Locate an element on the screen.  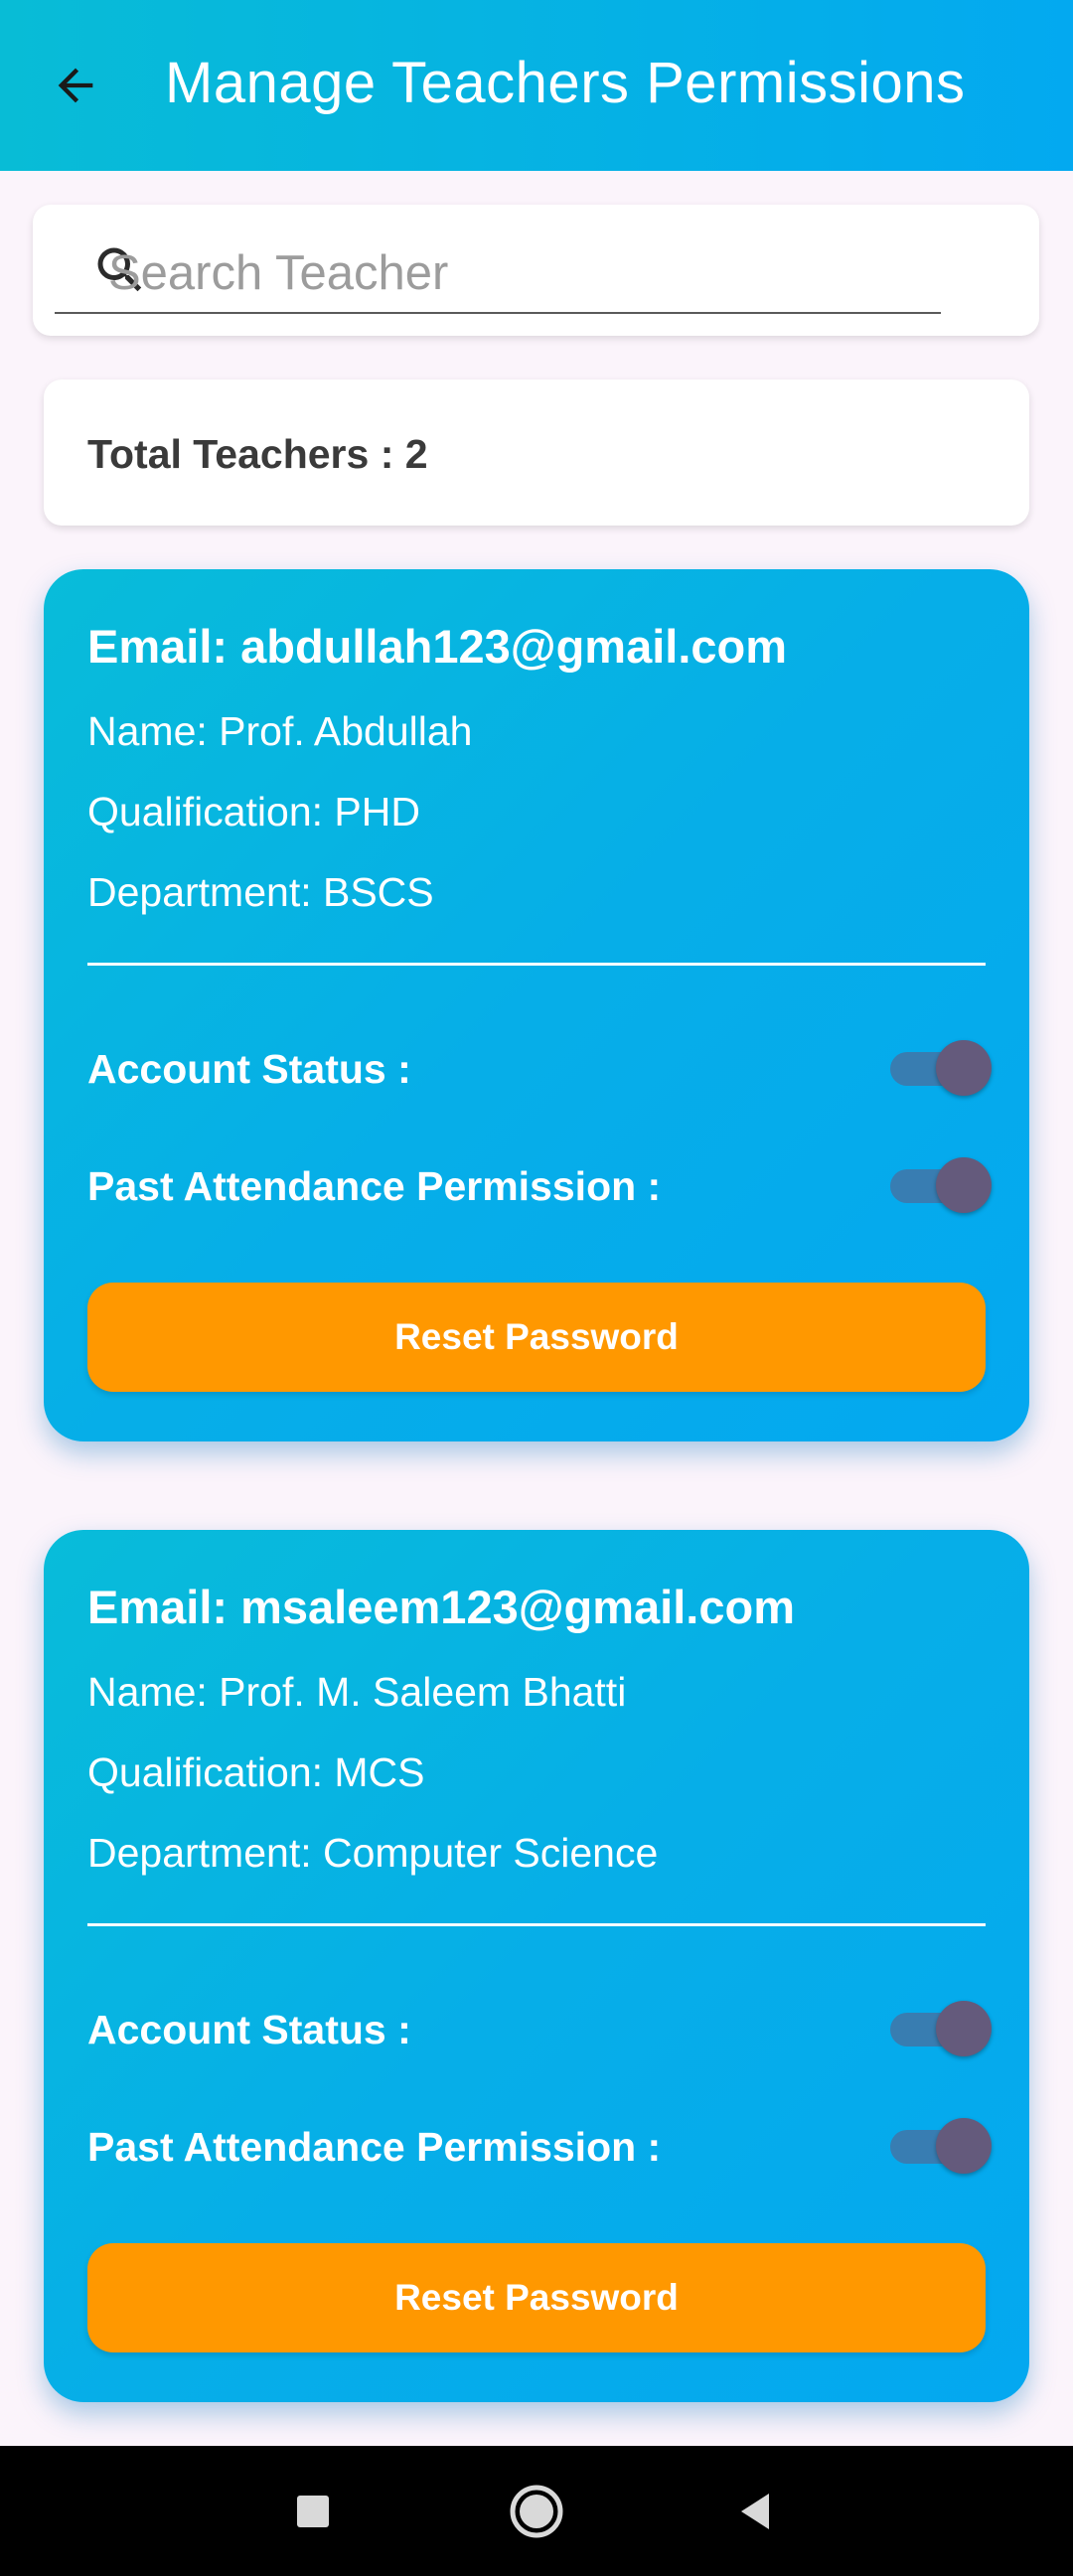
search-card is located at coordinates (536, 270).